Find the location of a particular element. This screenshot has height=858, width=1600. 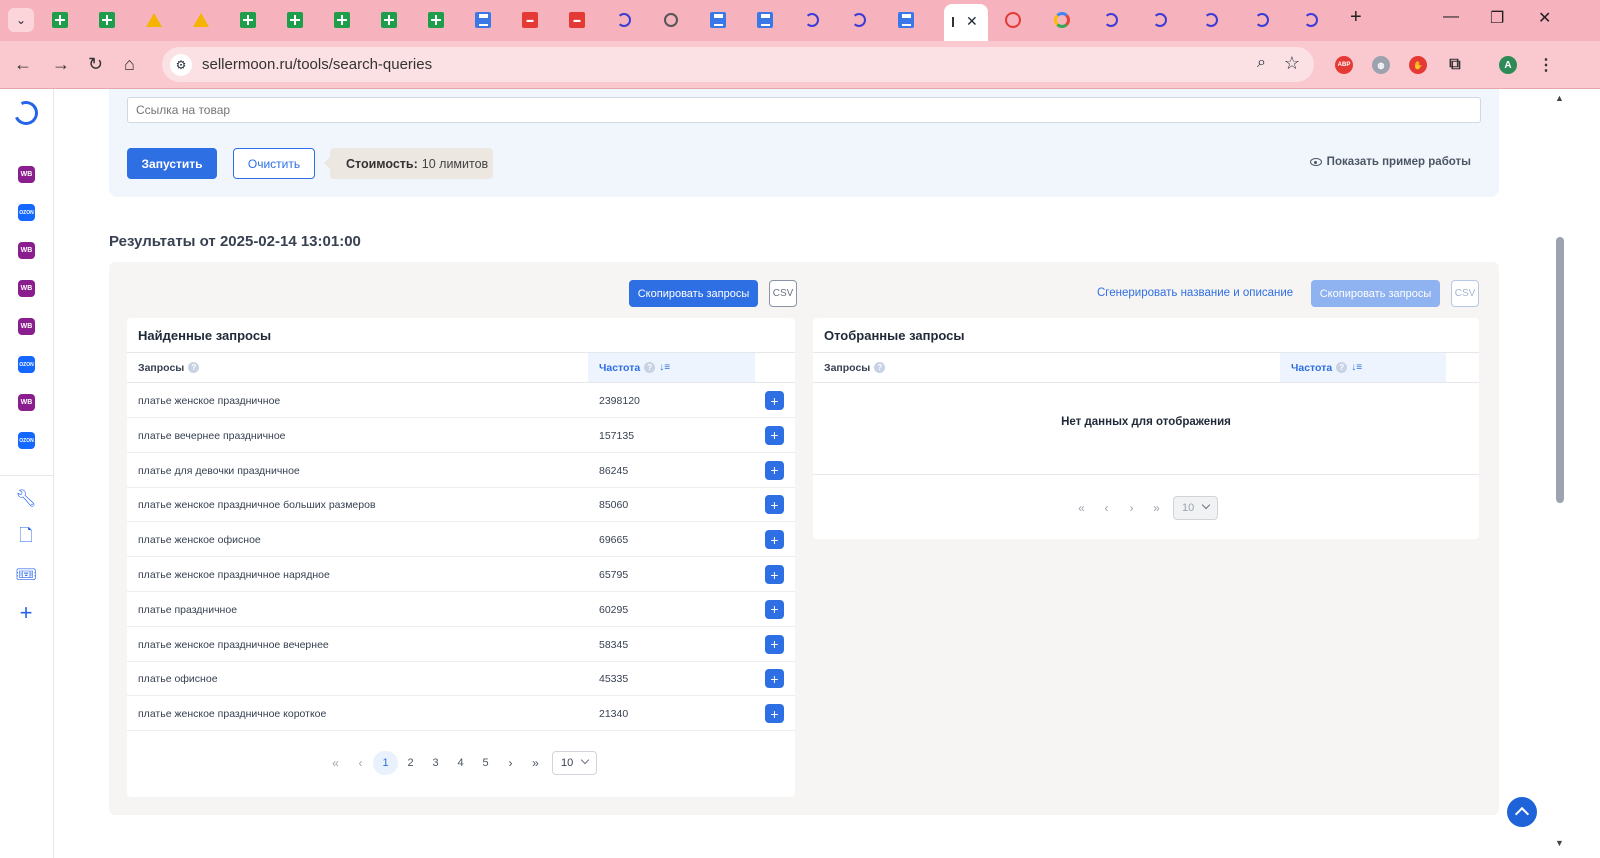

scroll-to-top-button is located at coordinates (1522, 812).